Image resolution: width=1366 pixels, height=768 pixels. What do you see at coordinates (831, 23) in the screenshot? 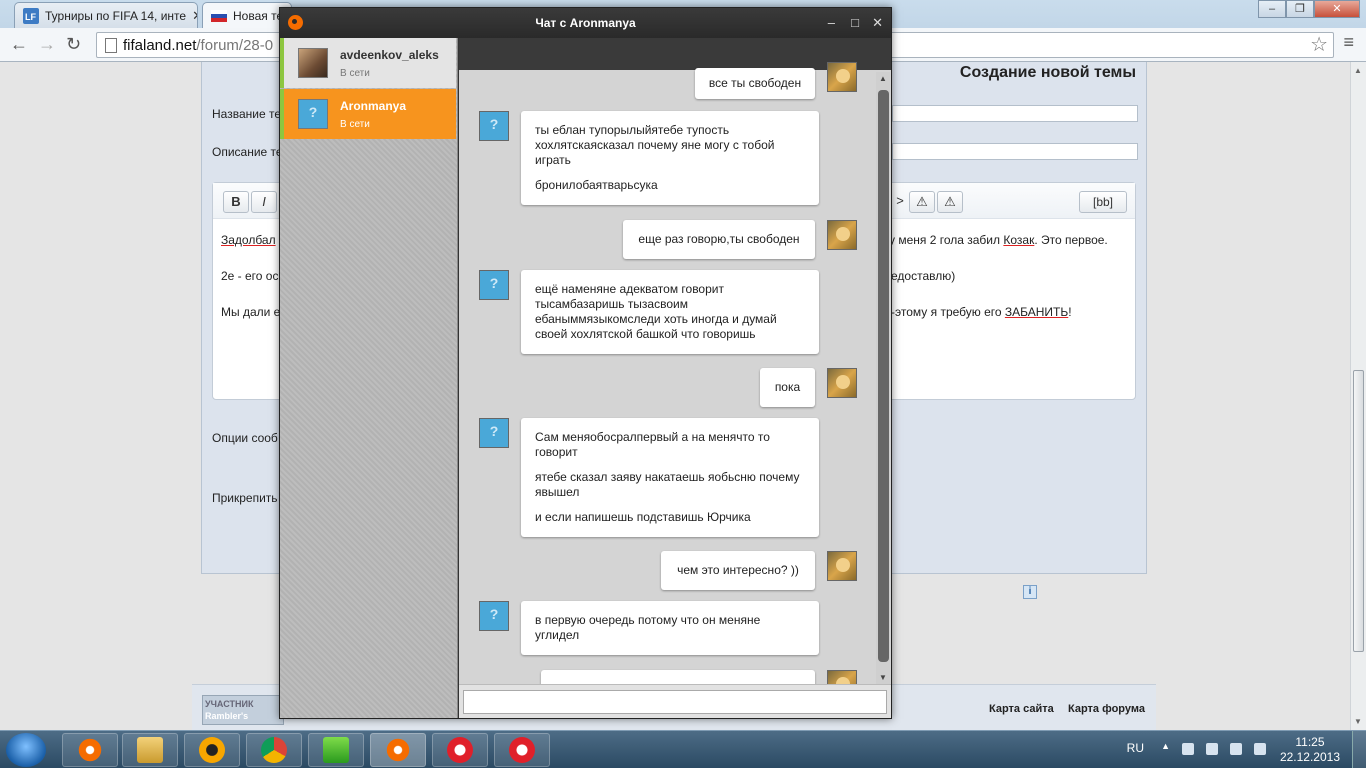
I see `chat-minimize-button: –` at bounding box center [831, 23].